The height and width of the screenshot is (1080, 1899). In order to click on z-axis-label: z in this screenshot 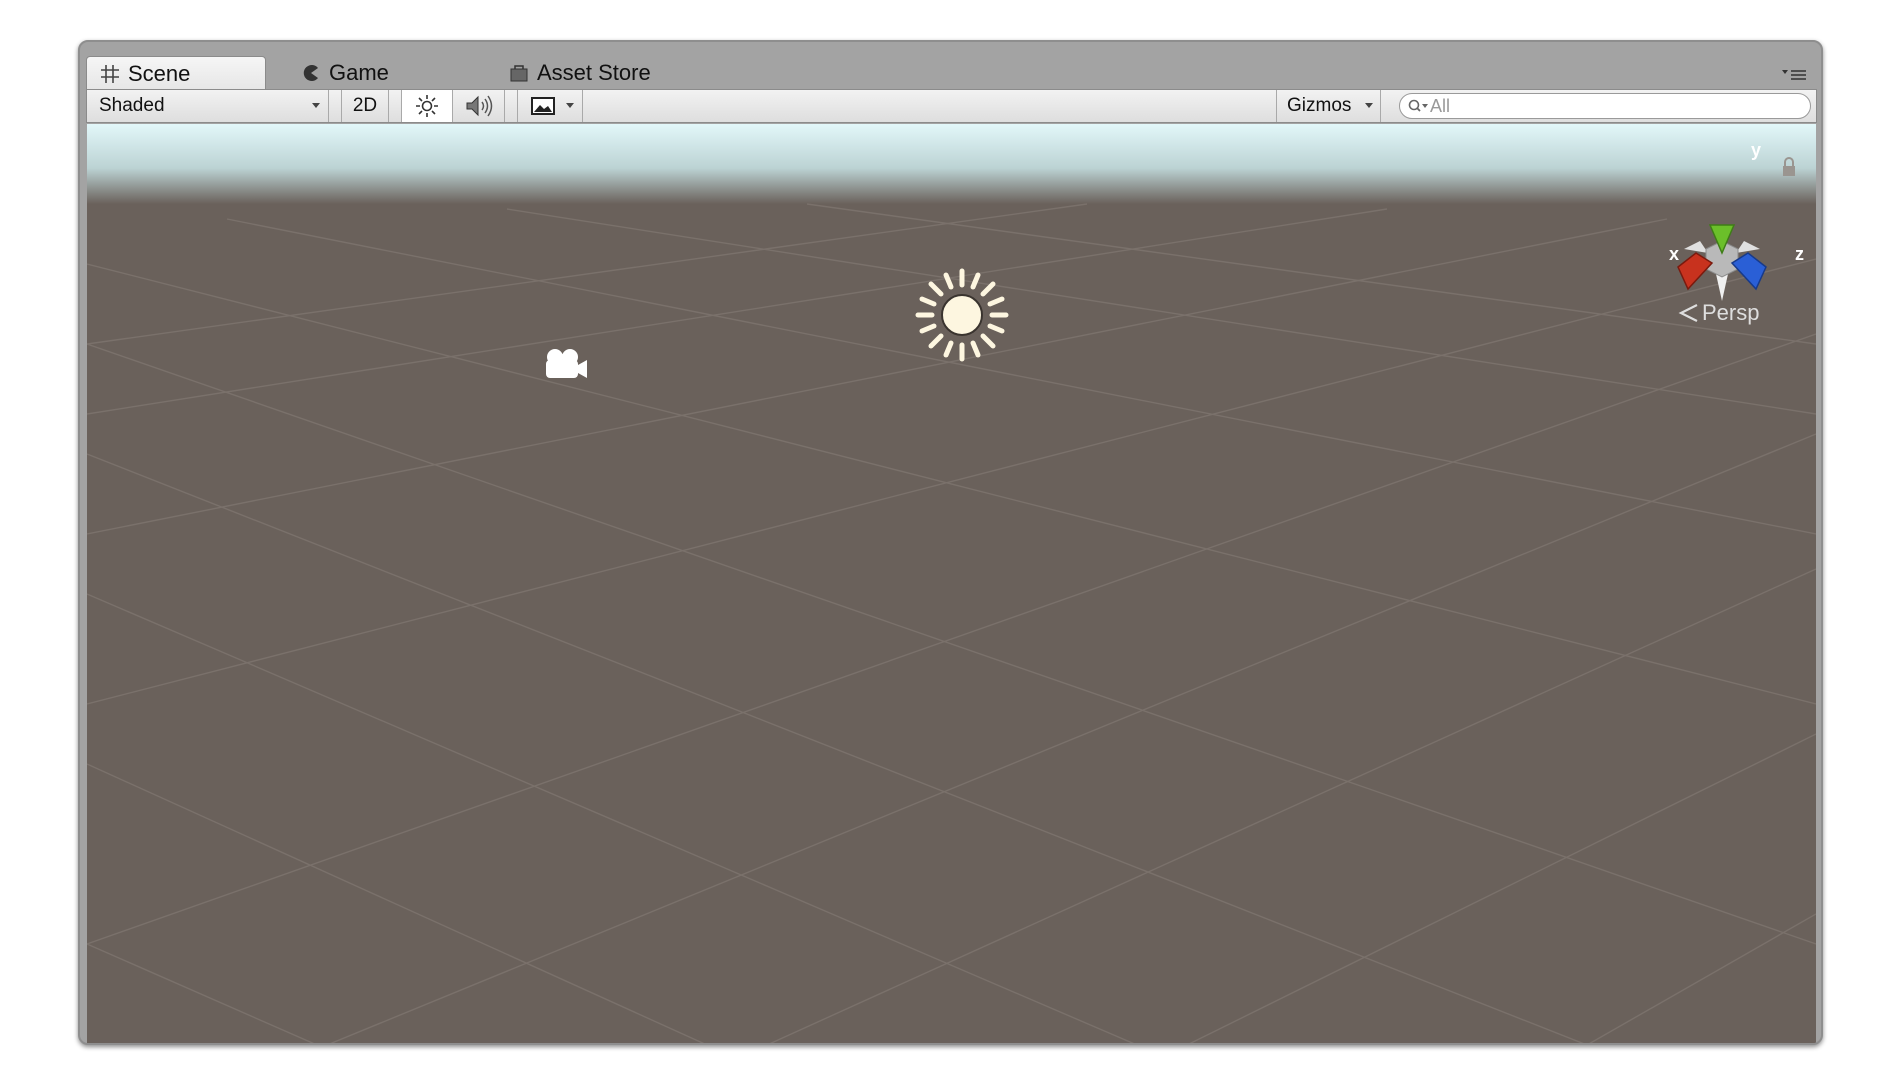, I will do `click(1799, 254)`.